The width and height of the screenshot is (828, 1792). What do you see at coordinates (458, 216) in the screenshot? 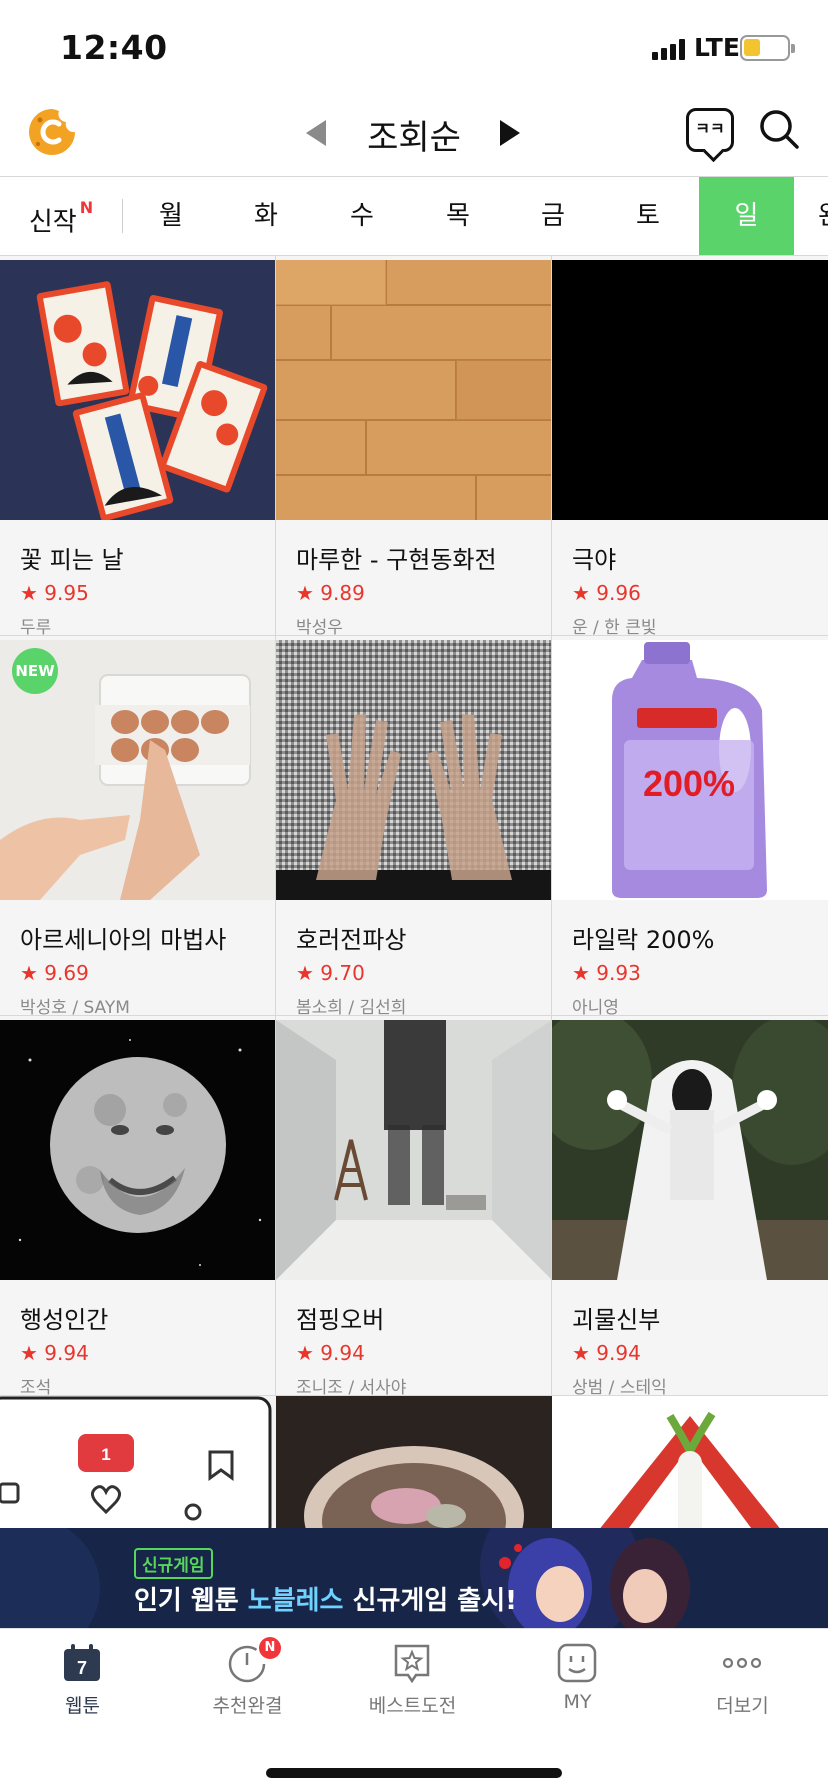
I see `tab-thu: 목` at bounding box center [458, 216].